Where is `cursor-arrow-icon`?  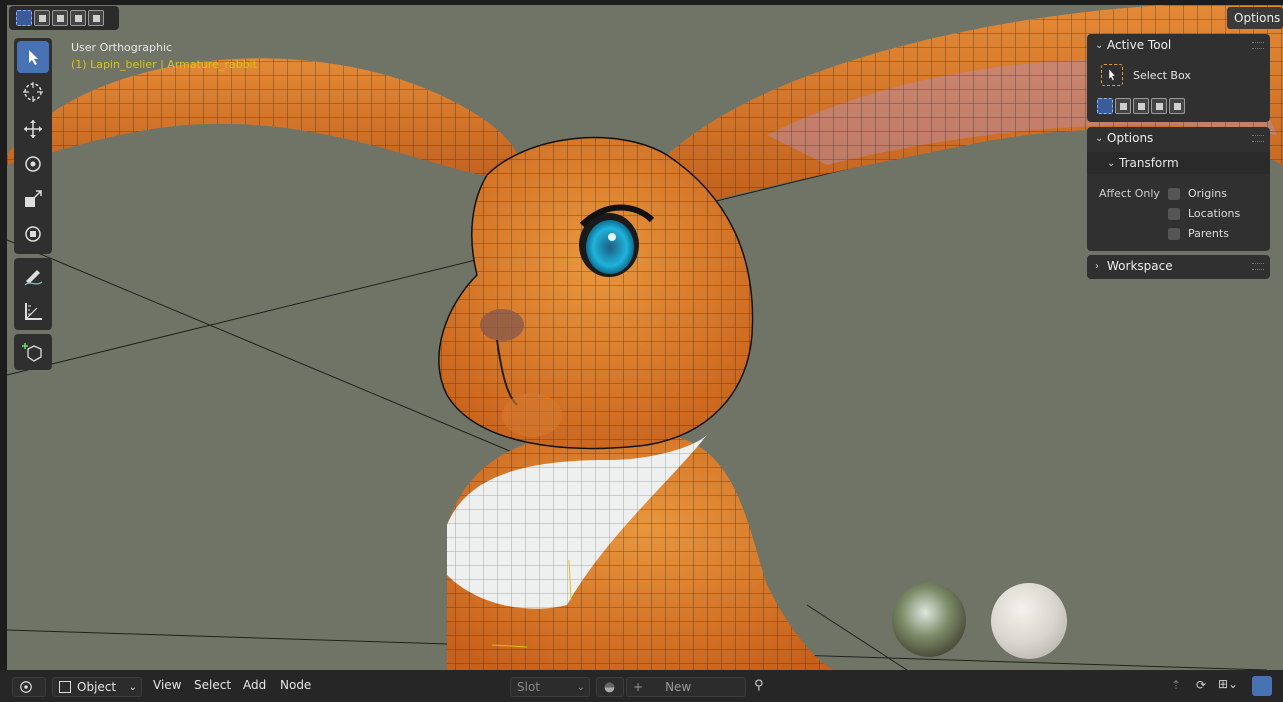
cursor-arrow-icon is located at coordinates (33, 57).